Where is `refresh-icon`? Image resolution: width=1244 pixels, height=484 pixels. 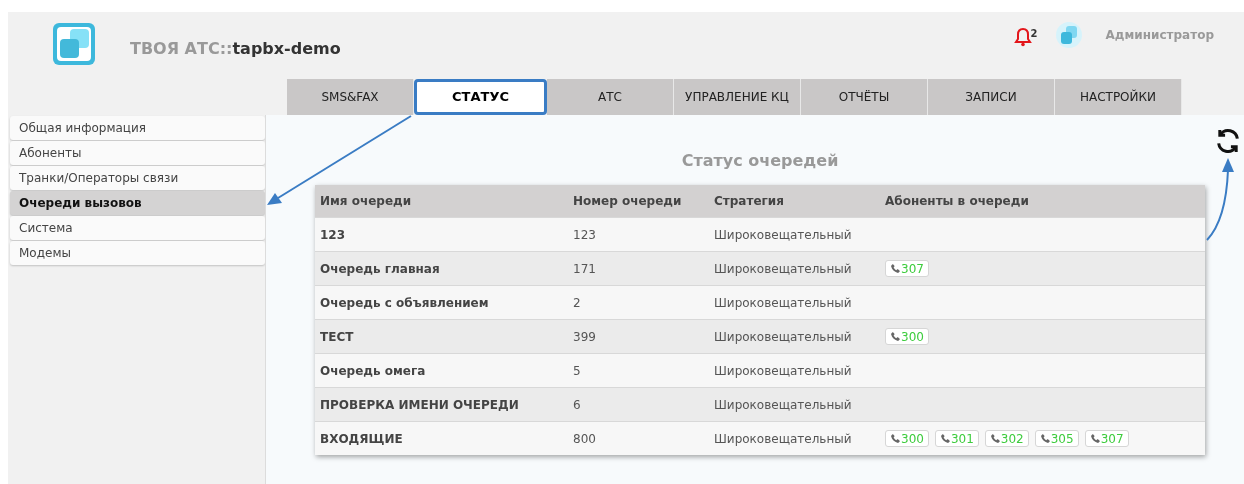
refresh-icon is located at coordinates (1228, 141).